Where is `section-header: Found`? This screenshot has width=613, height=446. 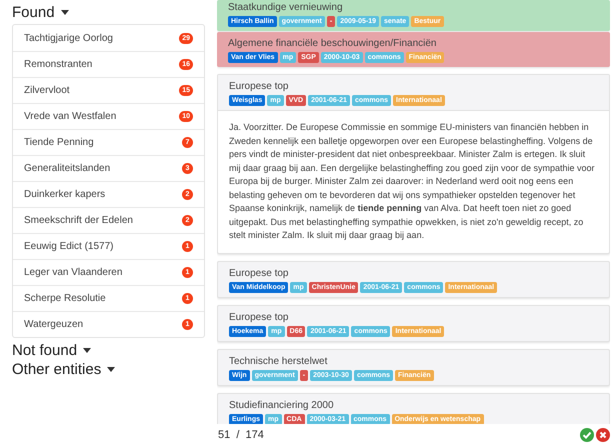 section-header: Found is located at coordinates (40, 12).